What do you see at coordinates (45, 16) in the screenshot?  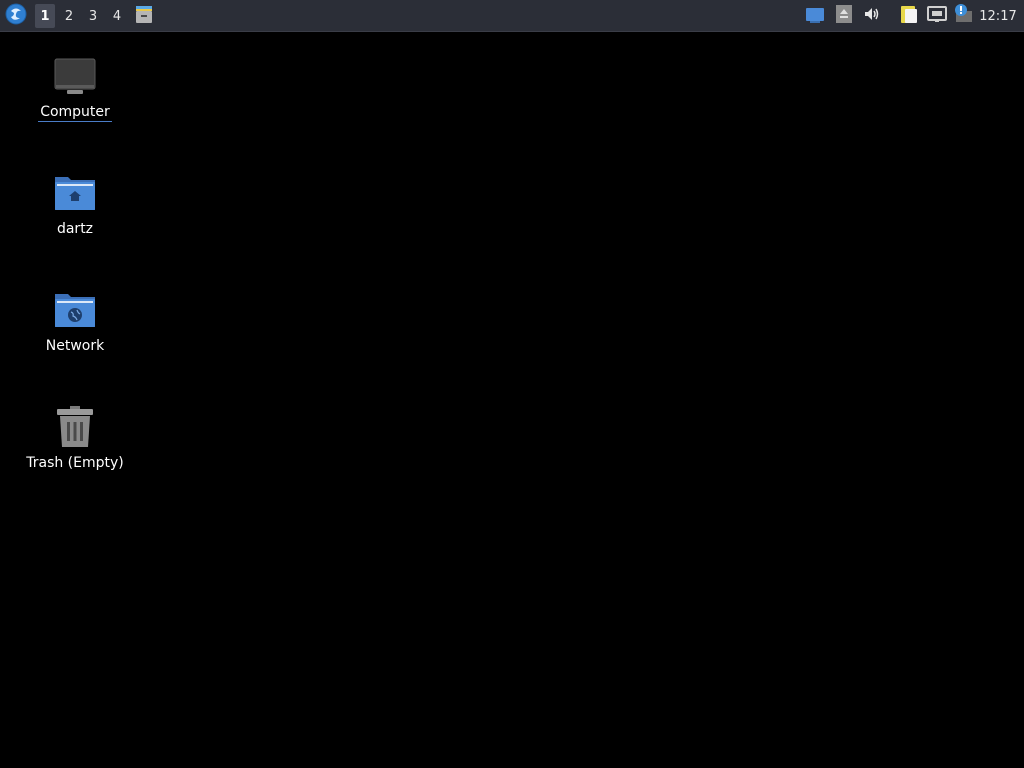 I see `workspace-1-button: 1` at bounding box center [45, 16].